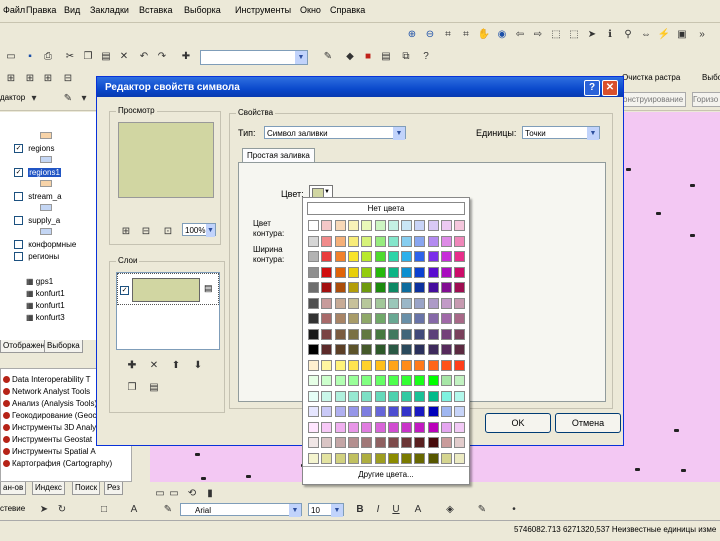 This screenshot has width=720, height=541. What do you see at coordinates (155, 10) in the screenshot?
I see `menu-insert: Вставка` at bounding box center [155, 10].